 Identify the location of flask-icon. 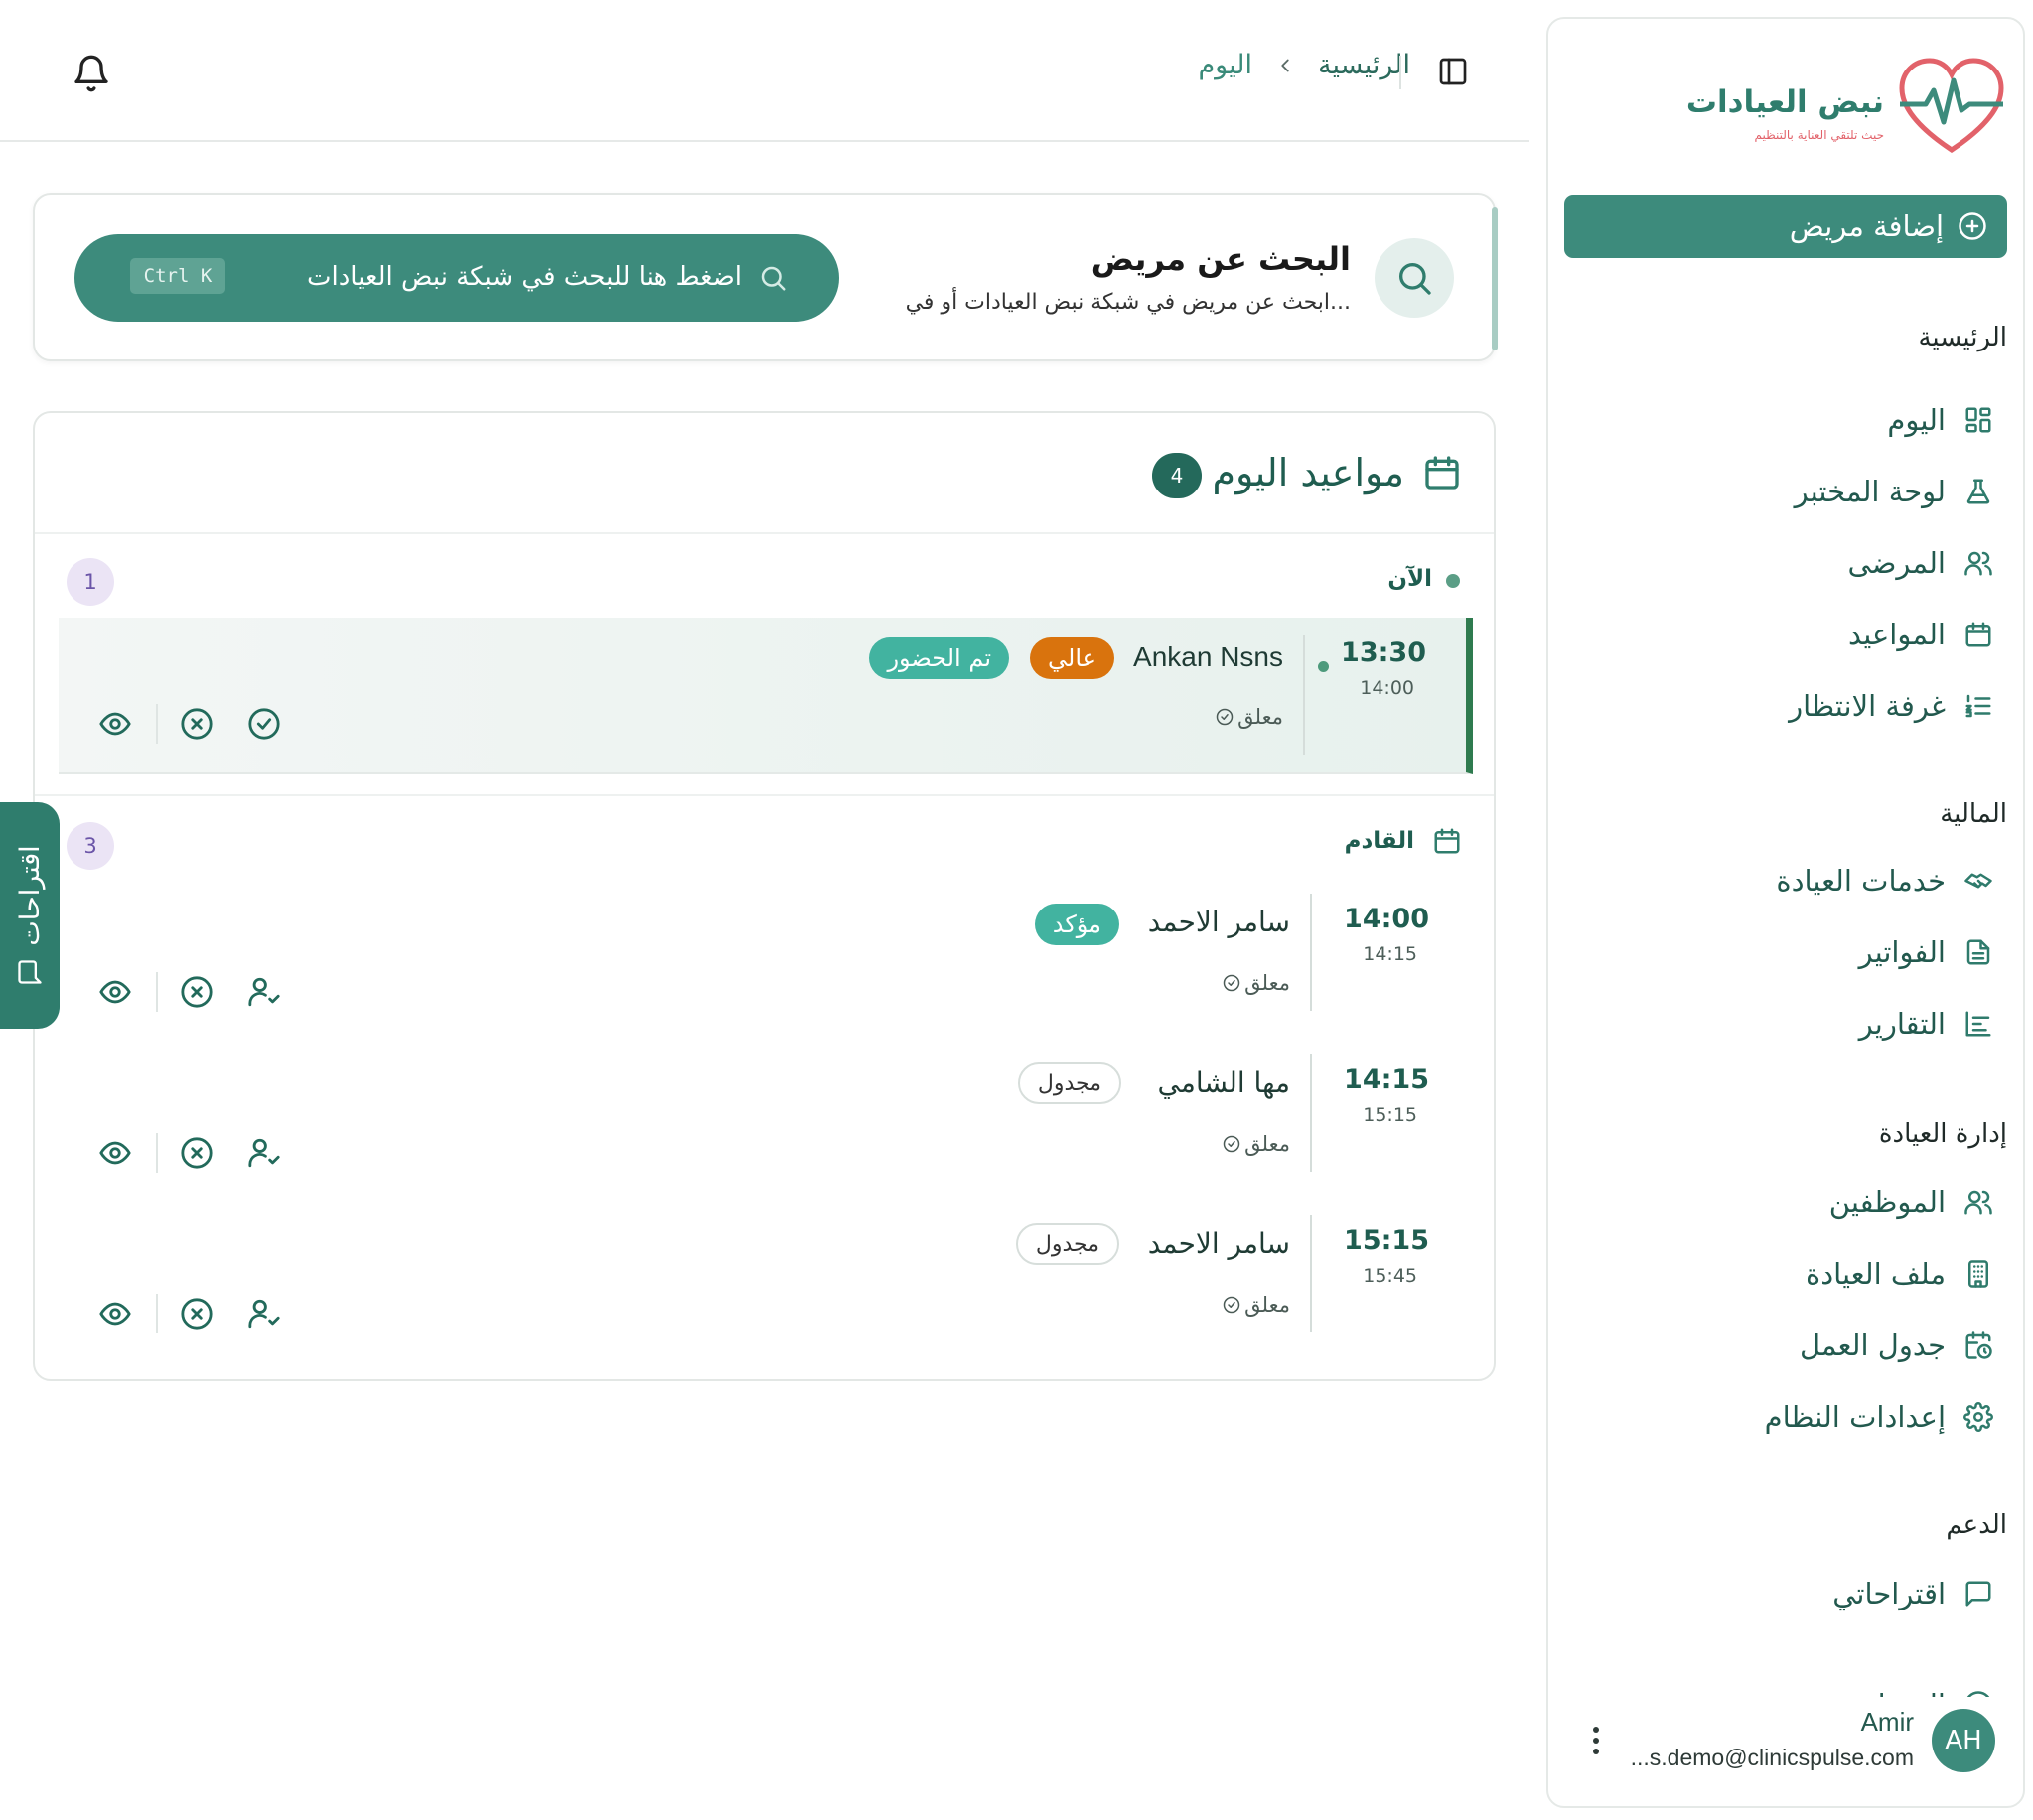
(1978, 491).